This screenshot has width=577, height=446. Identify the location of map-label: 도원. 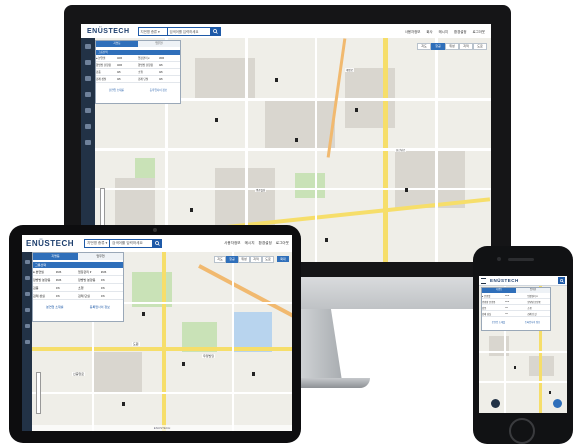
(136, 344).